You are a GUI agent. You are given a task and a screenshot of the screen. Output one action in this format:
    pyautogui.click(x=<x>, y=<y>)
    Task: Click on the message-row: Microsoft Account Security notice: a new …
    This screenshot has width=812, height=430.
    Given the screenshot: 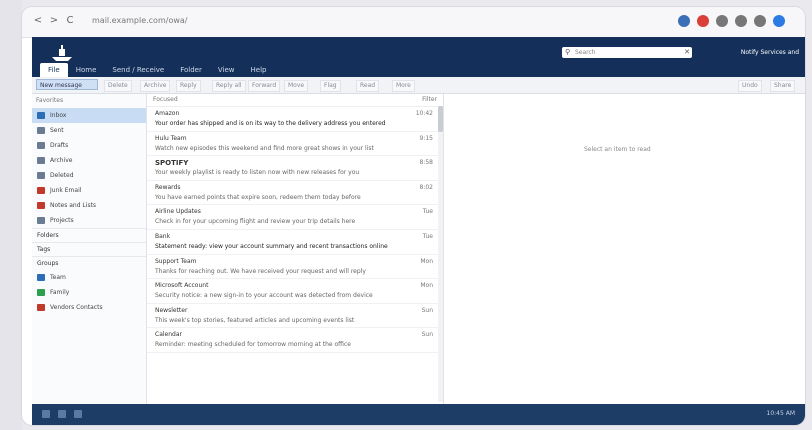 What is the action you would take?
    pyautogui.click(x=295, y=291)
    